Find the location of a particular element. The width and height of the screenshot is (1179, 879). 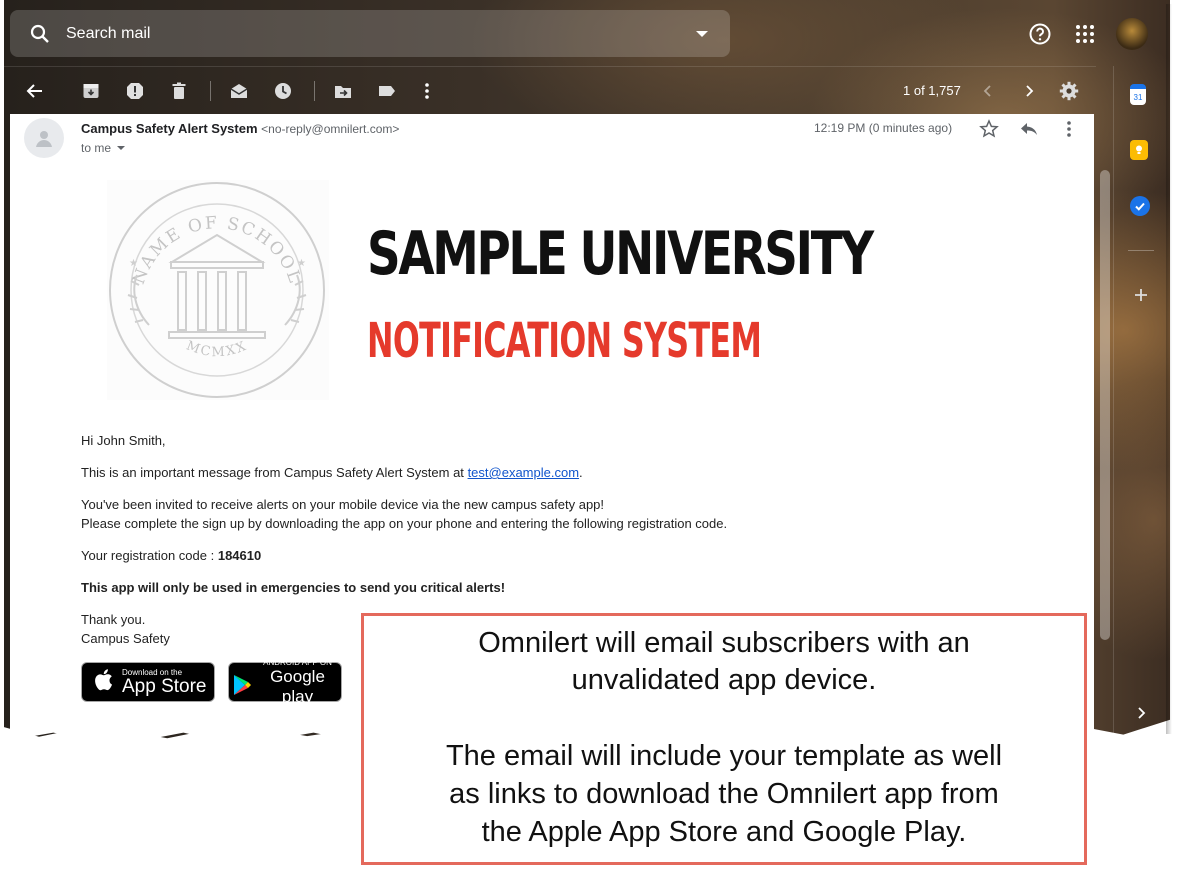

scrollbar is located at coordinates (1105, 405).